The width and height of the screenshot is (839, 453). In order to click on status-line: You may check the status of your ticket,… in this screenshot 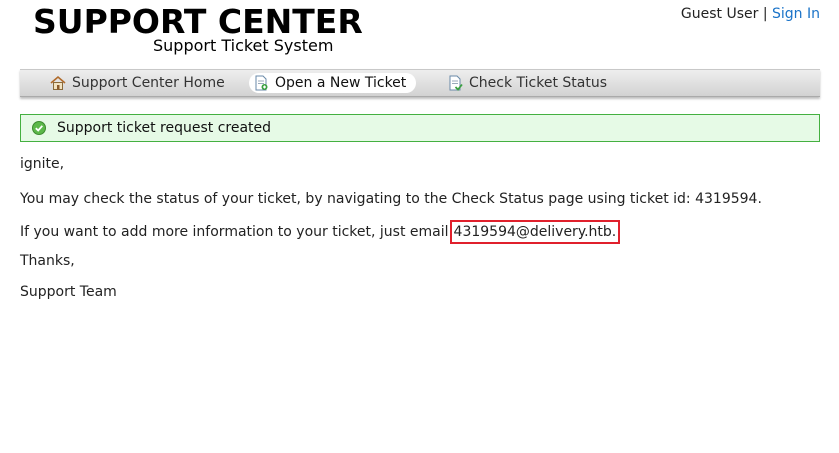, I will do `click(391, 199)`.